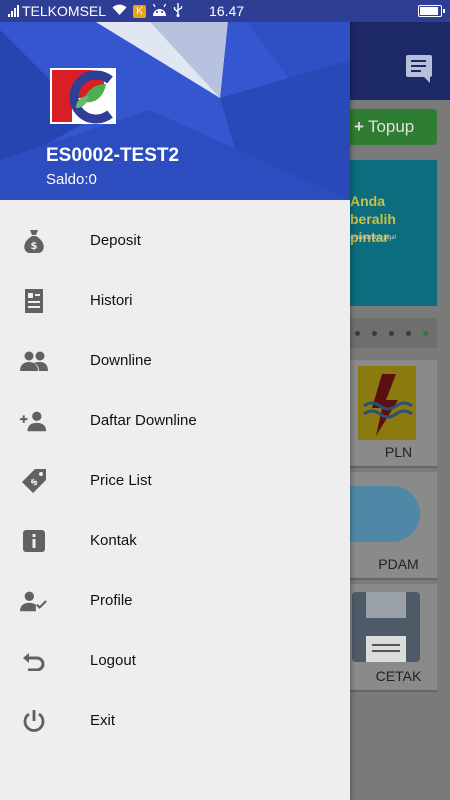 This screenshot has width=450, height=800. I want to click on tile-label: CETAK, so click(398, 676).